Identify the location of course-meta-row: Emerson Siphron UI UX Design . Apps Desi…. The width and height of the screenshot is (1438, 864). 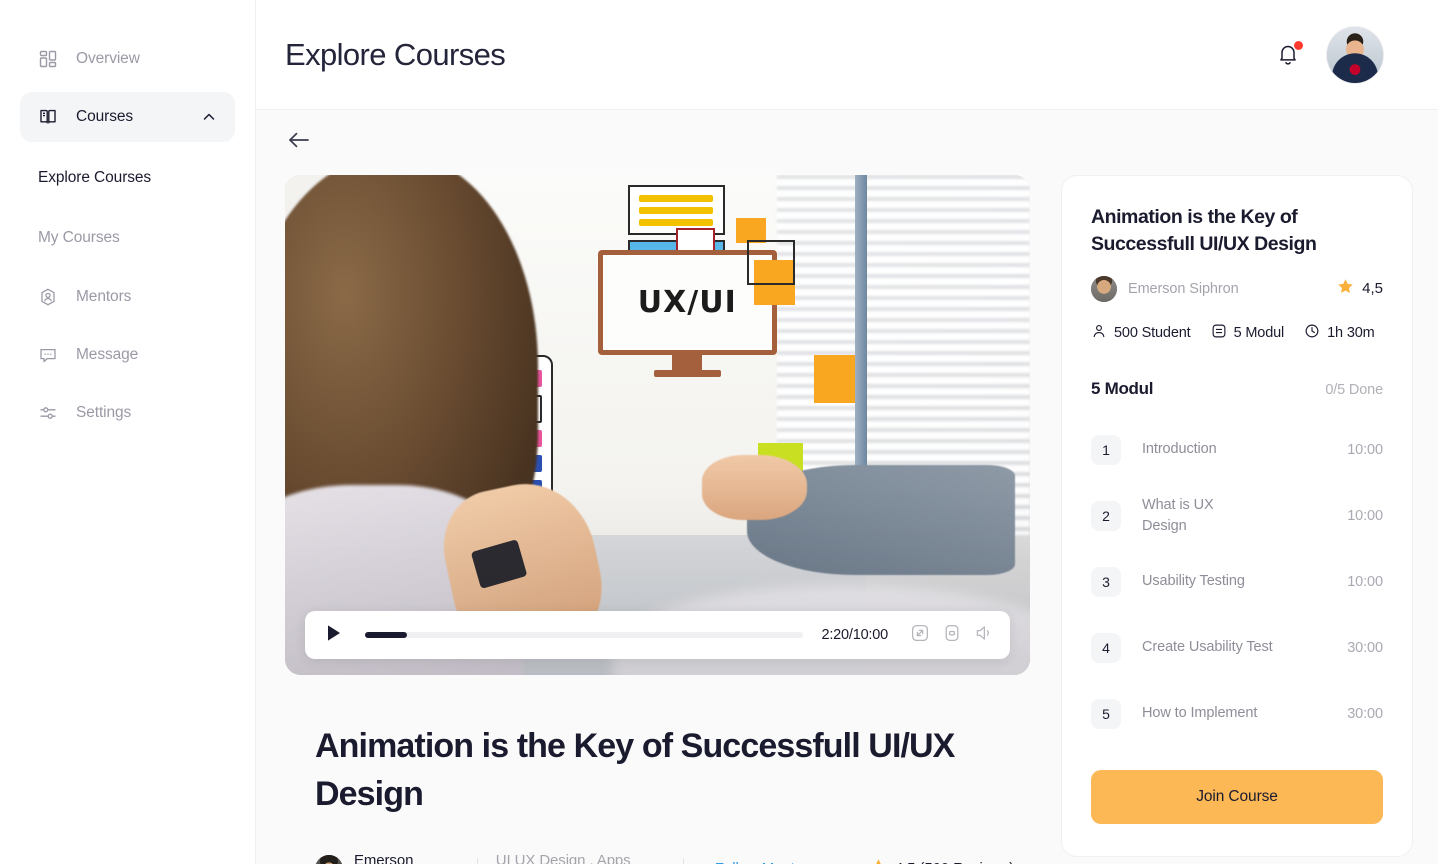
(664, 858).